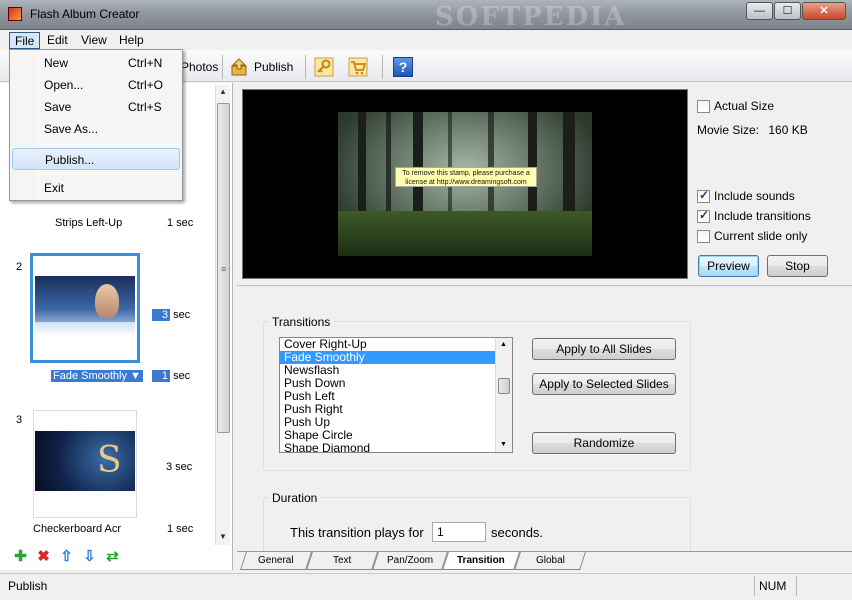 The image size is (852, 600). Describe the element at coordinates (90, 376) in the screenshot. I see `slide-transition-label: Fade Smoothly` at that location.